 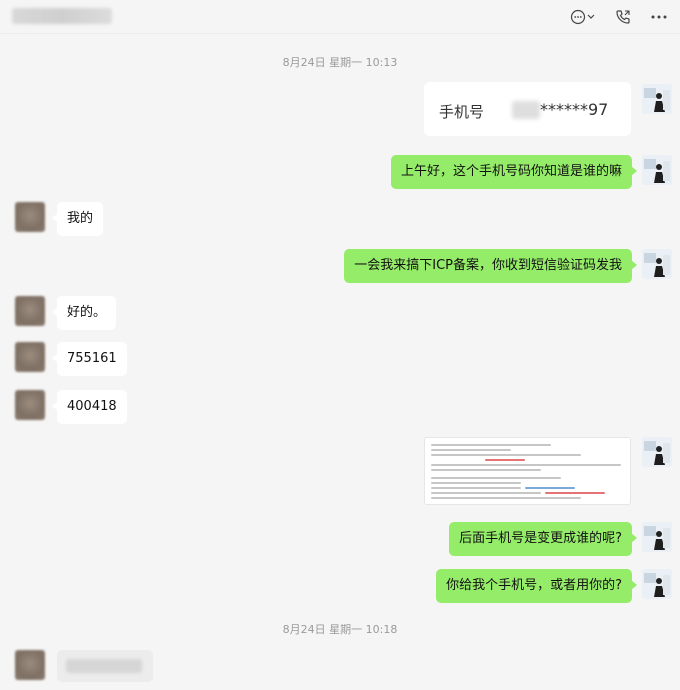 What do you see at coordinates (462, 112) in the screenshot?
I see `phone-card-label: 手机号` at bounding box center [462, 112].